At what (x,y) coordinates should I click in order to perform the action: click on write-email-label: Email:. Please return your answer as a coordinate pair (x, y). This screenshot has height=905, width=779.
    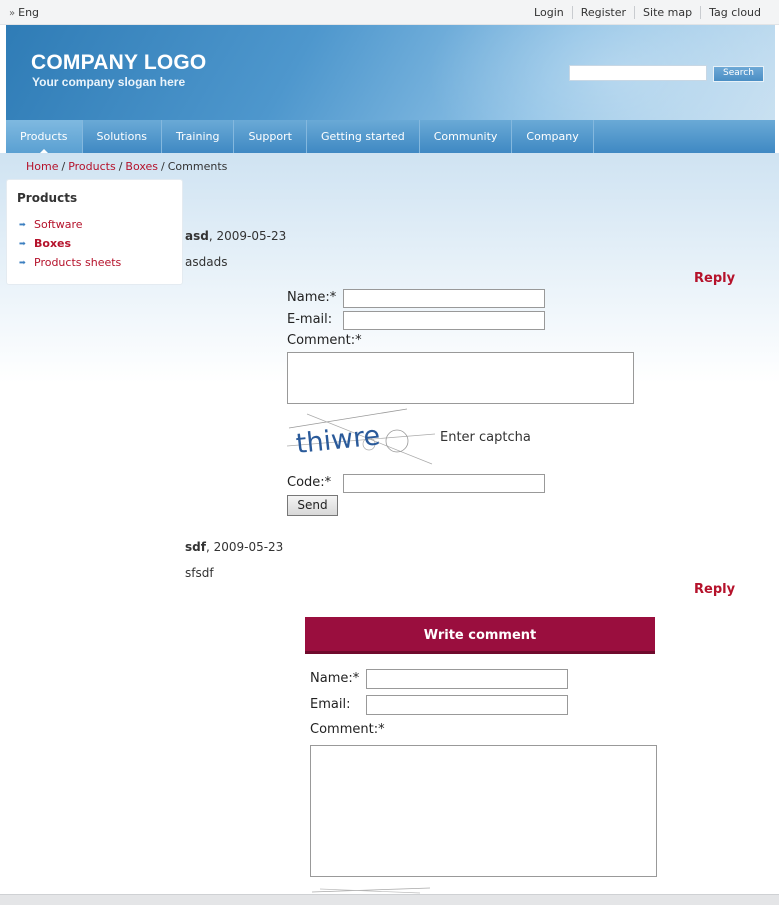
    Looking at the image, I should click on (330, 704).